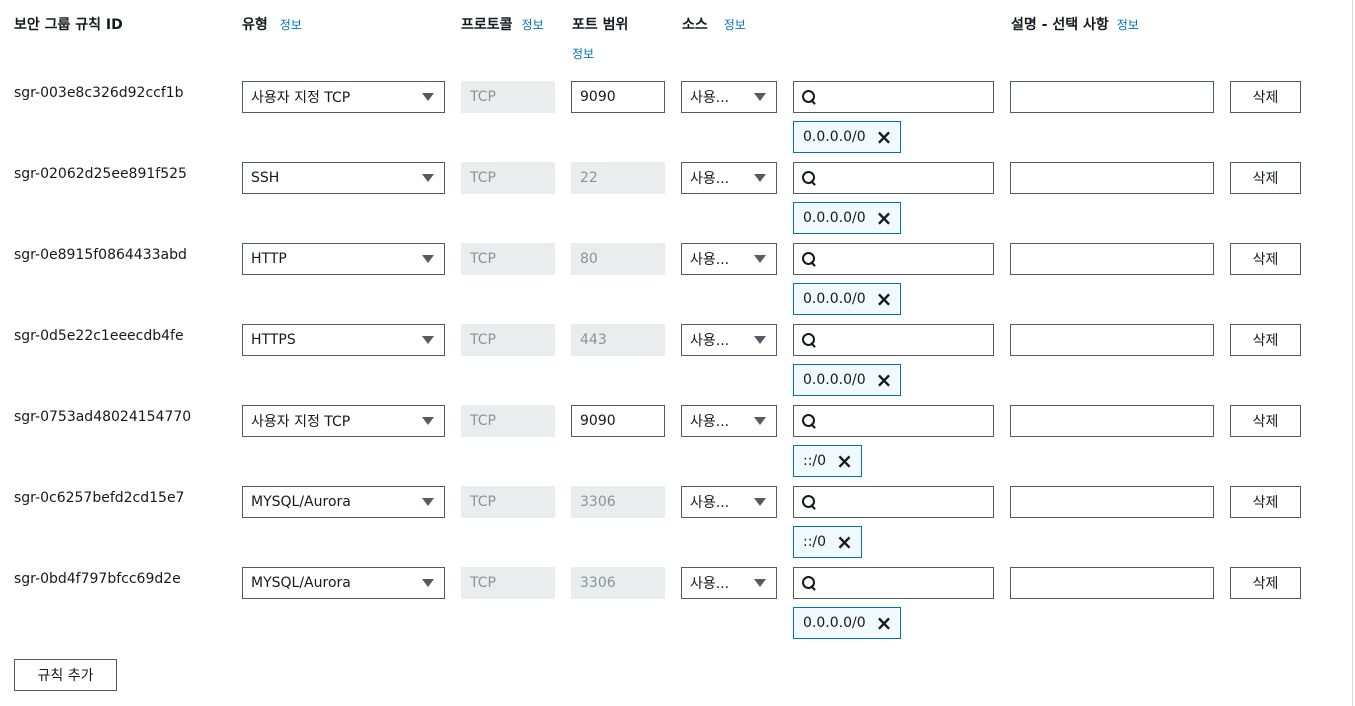 The width and height of the screenshot is (1355, 706). Describe the element at coordinates (343, 178) in the screenshot. I see `type-select: SSH` at that location.